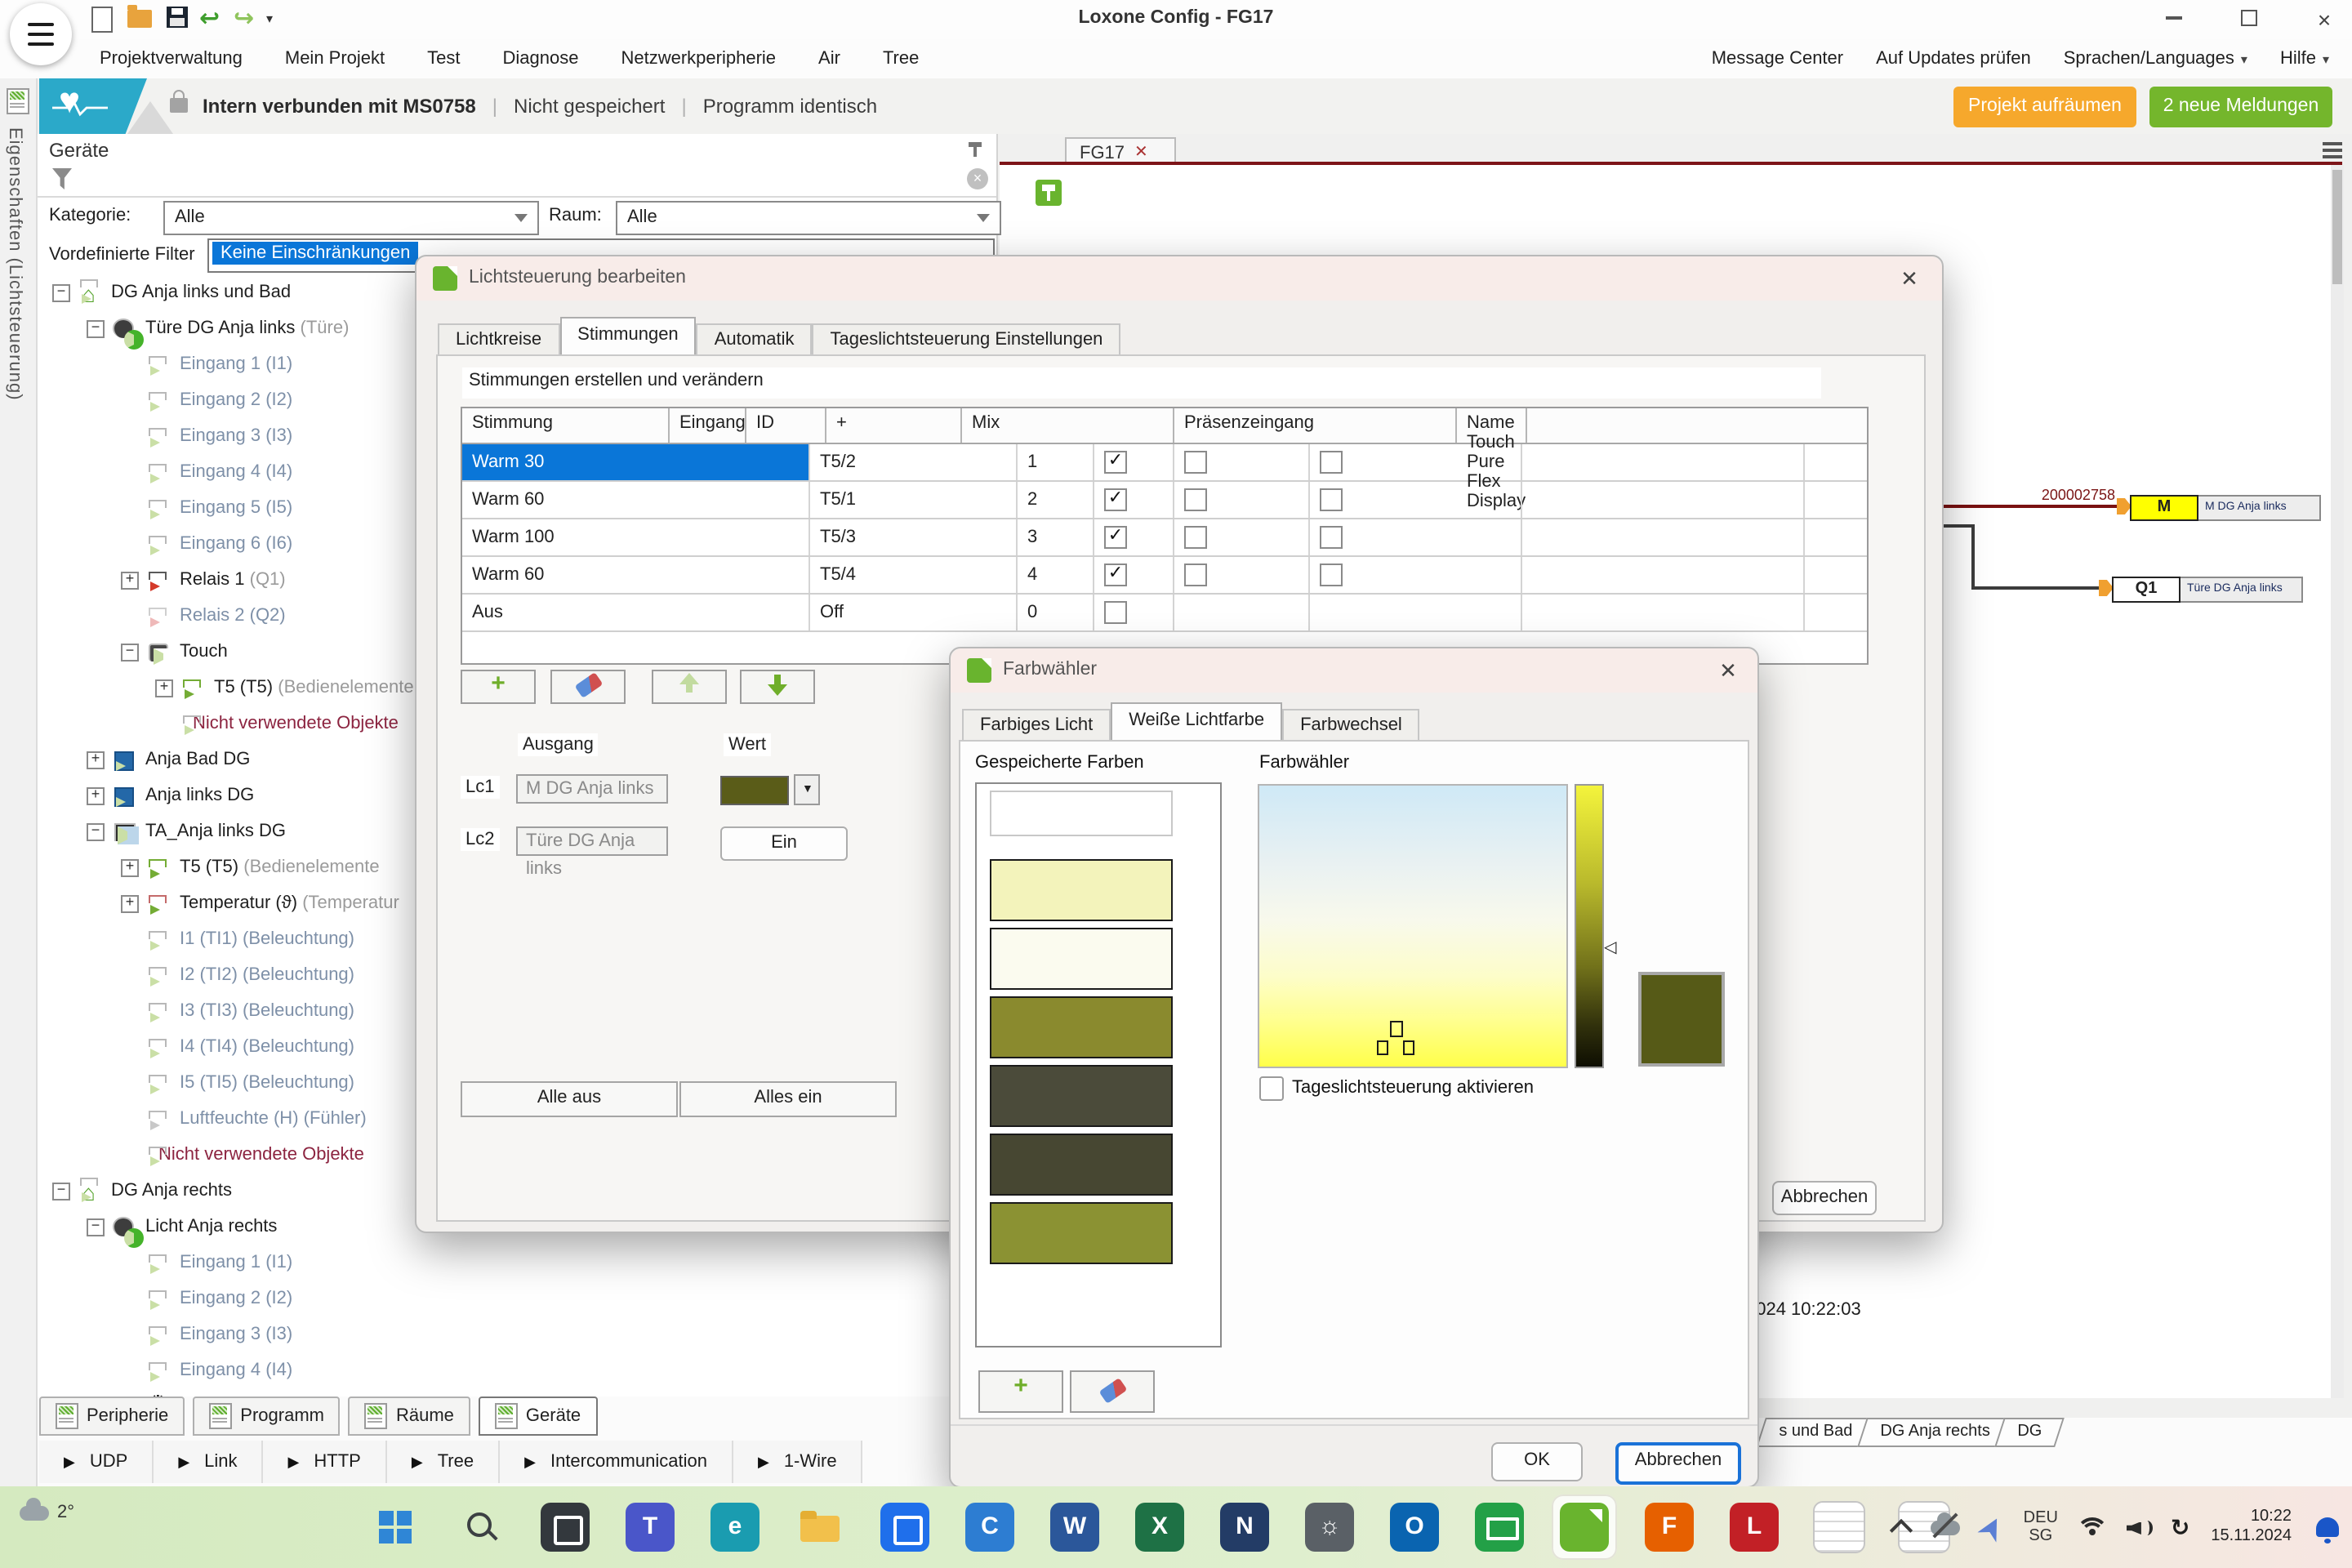 Image resolution: width=2352 pixels, height=1568 pixels. What do you see at coordinates (1056, 612) in the screenshot?
I see `cell-id: 0` at bounding box center [1056, 612].